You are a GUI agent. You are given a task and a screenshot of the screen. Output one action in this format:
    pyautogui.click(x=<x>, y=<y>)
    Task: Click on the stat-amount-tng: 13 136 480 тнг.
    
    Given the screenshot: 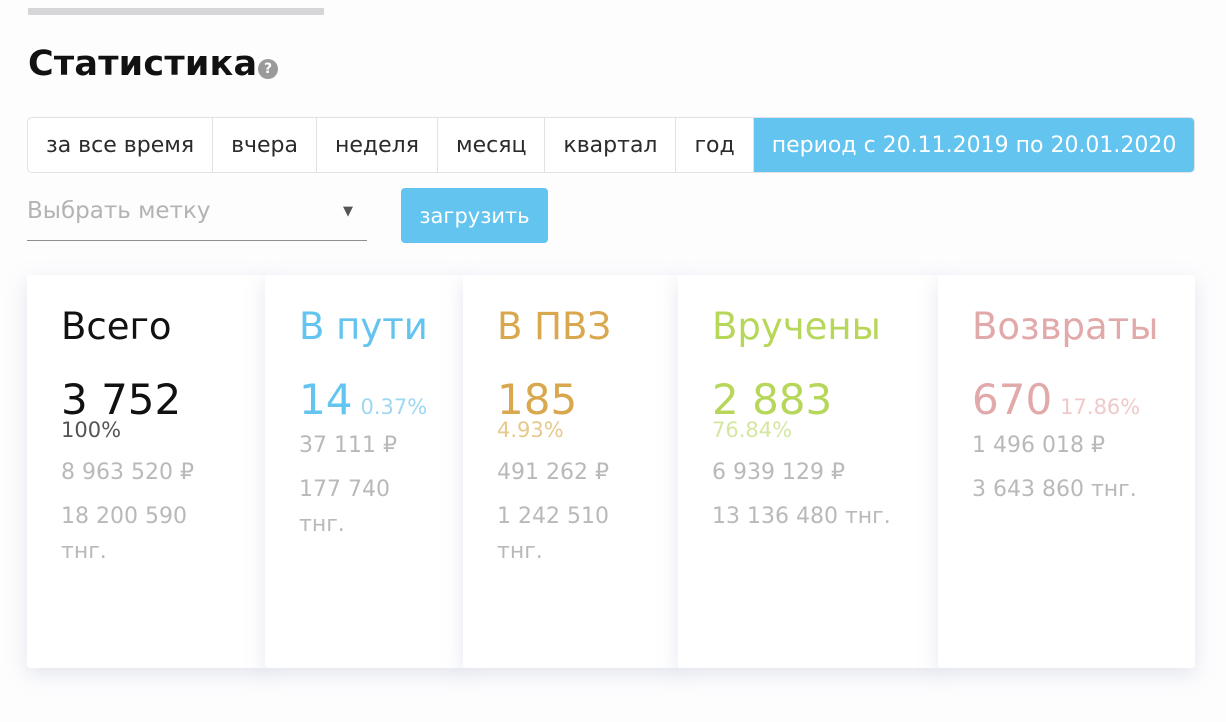 What is the action you would take?
    pyautogui.click(x=801, y=516)
    